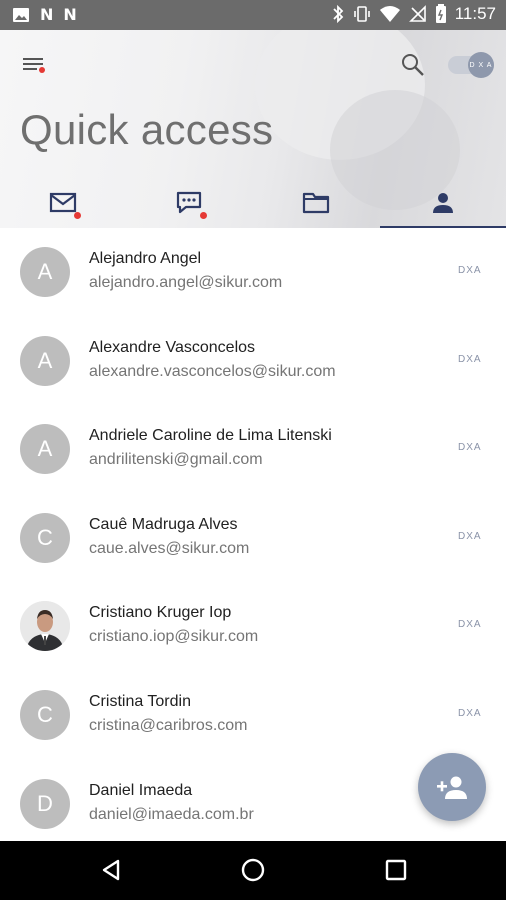  I want to click on avatar-photo, so click(45, 626).